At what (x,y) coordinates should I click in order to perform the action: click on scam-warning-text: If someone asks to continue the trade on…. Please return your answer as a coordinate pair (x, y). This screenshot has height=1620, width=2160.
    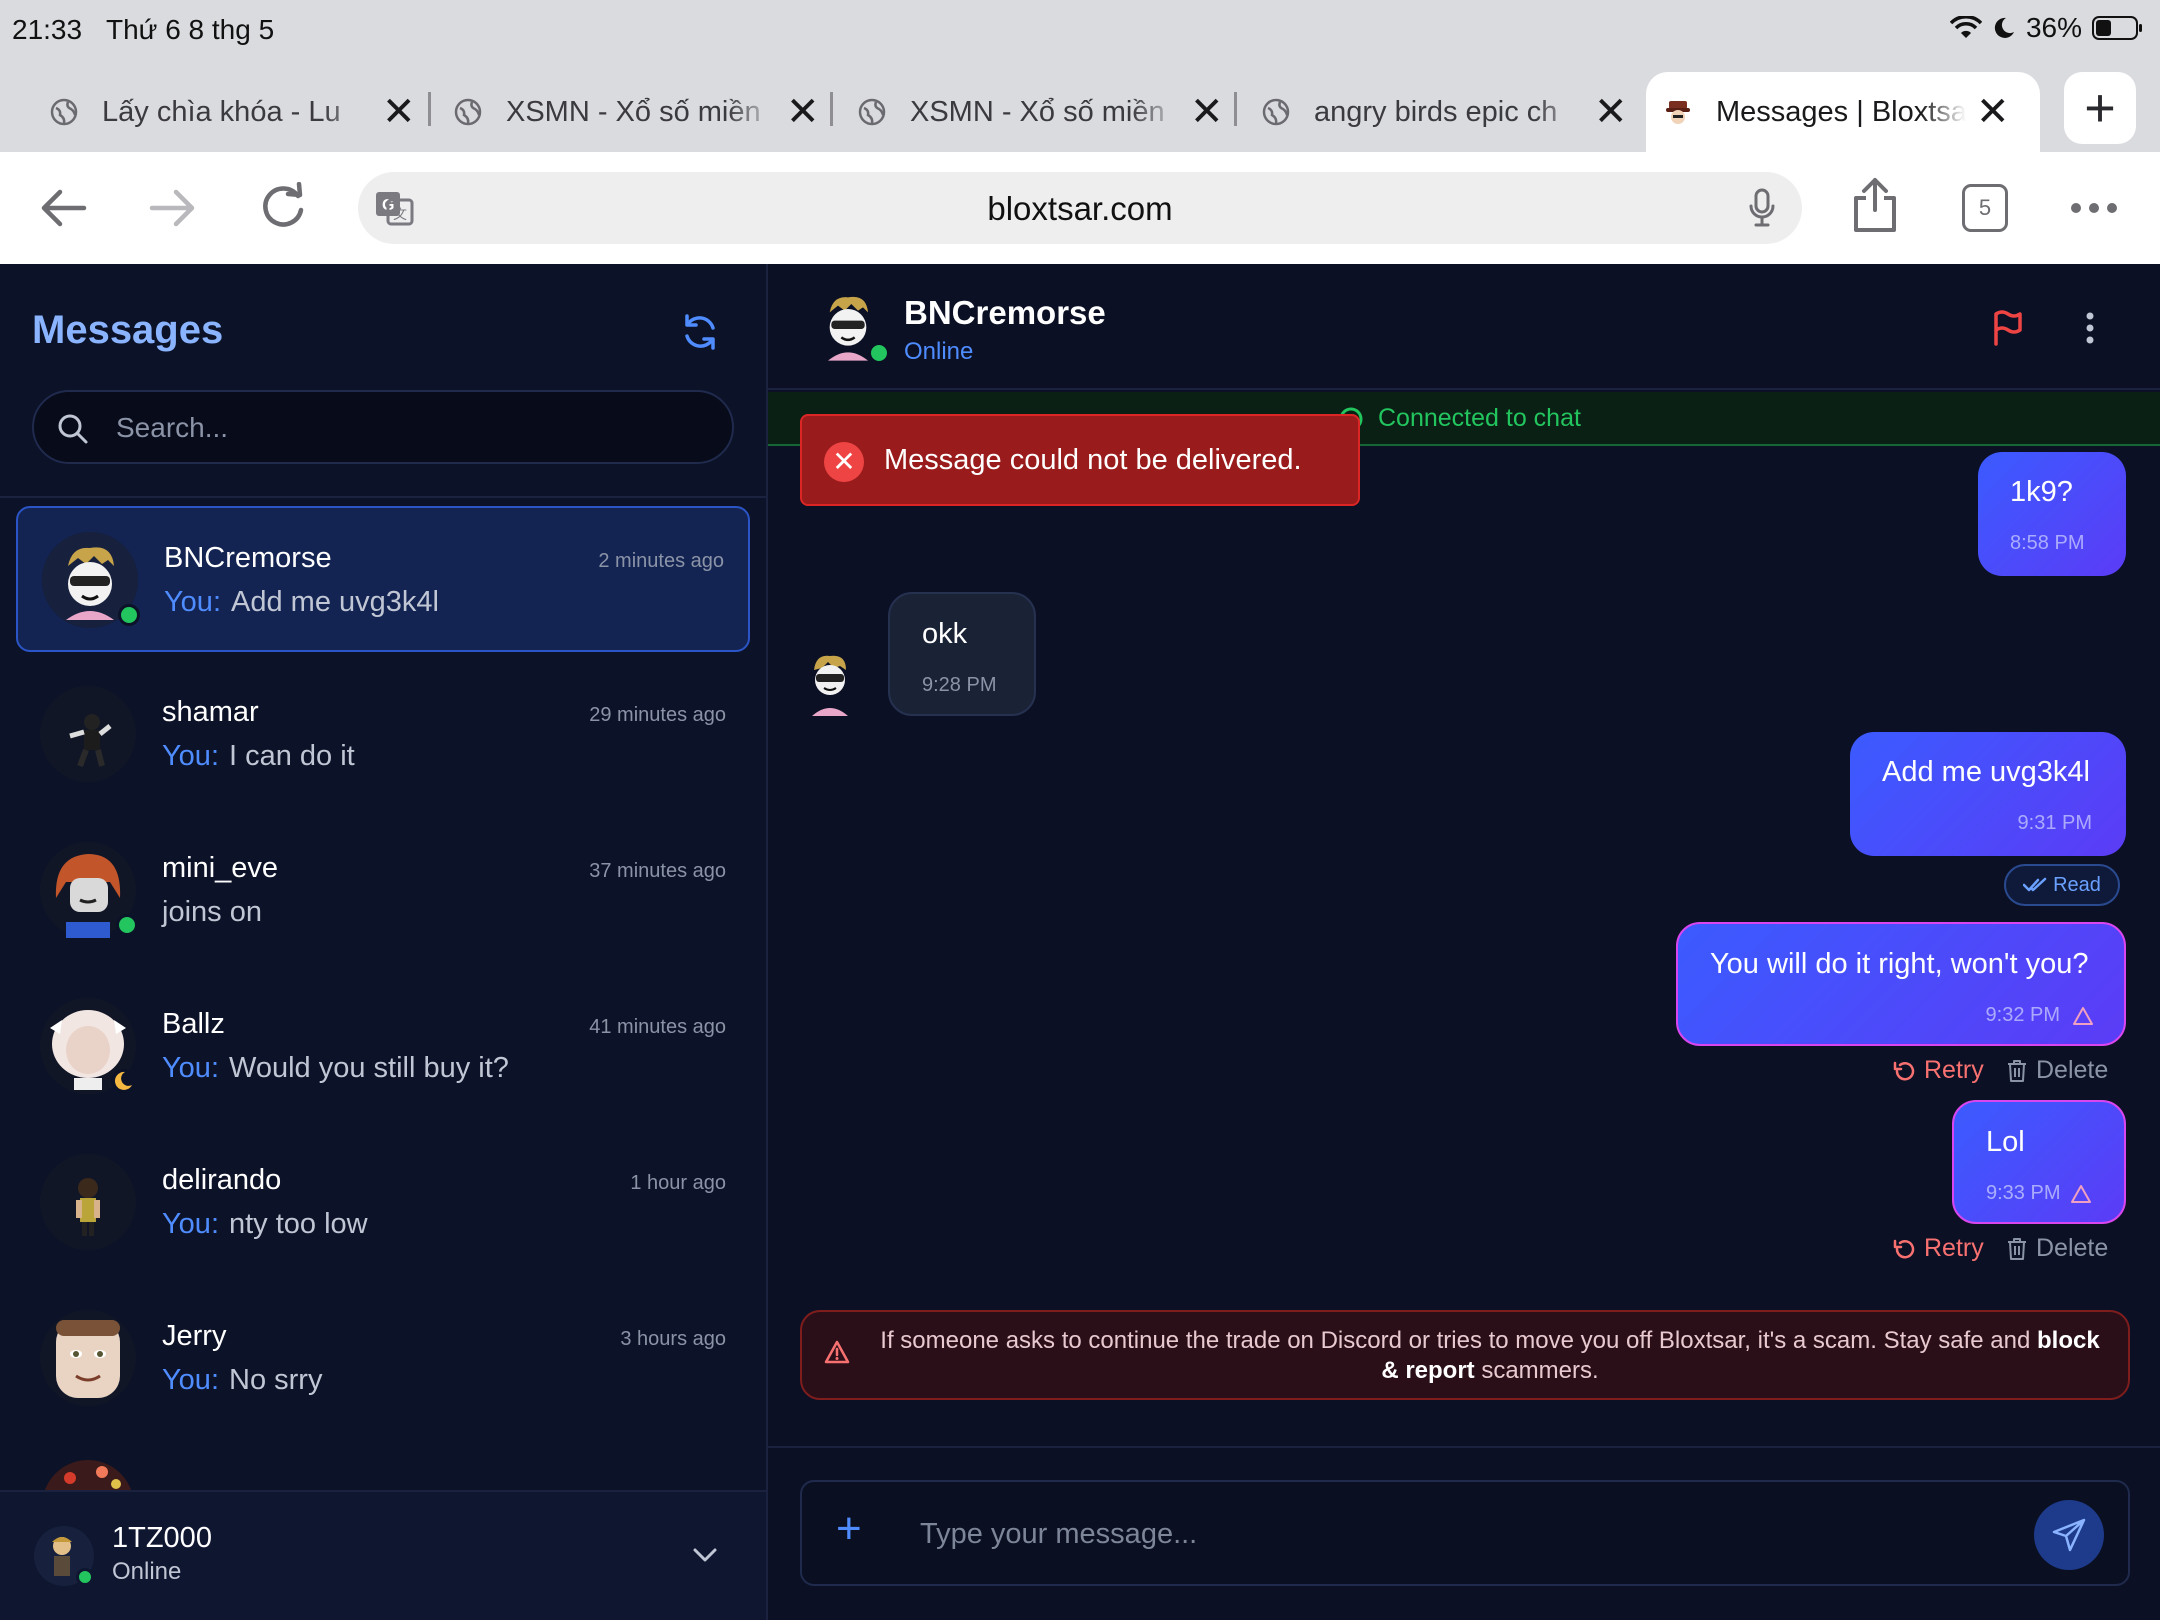
    Looking at the image, I should click on (1490, 1355).